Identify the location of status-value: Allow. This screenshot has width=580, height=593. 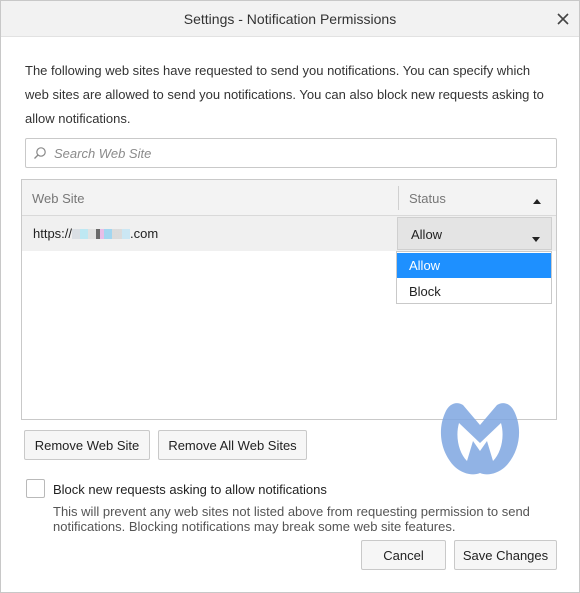
(427, 234).